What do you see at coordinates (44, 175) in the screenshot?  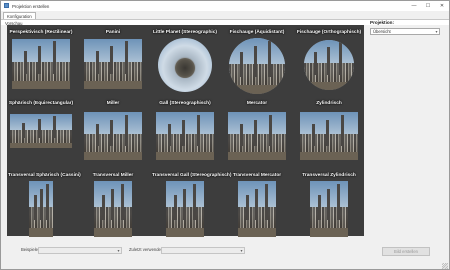 I see `projection-label: Transversal Sphärisch (Cassini)` at bounding box center [44, 175].